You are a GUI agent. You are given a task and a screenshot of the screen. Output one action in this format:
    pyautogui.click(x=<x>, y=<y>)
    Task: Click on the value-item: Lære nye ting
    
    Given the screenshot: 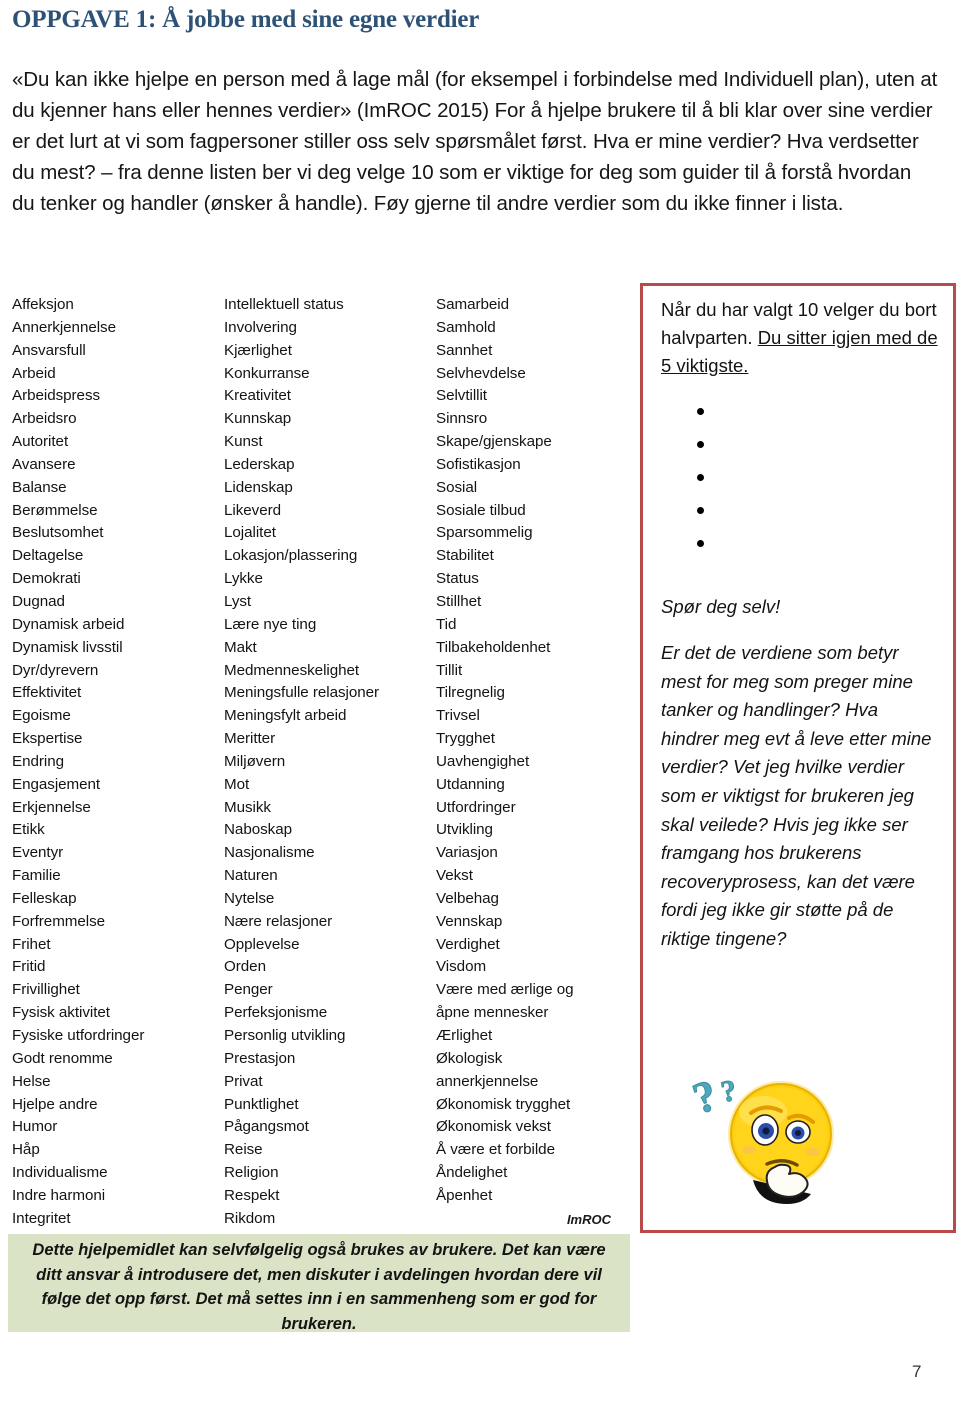 What is the action you would take?
    pyautogui.click(x=270, y=624)
    